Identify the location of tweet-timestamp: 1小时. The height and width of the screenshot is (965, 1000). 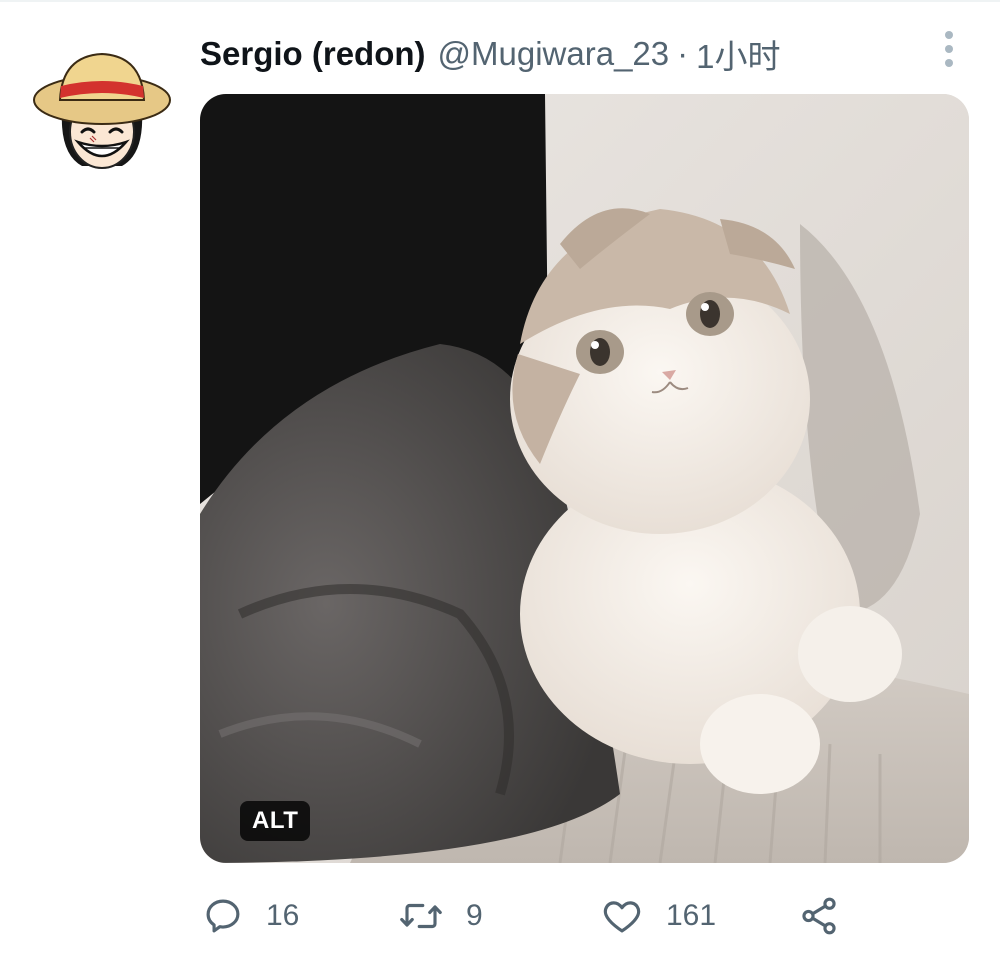
(738, 54).